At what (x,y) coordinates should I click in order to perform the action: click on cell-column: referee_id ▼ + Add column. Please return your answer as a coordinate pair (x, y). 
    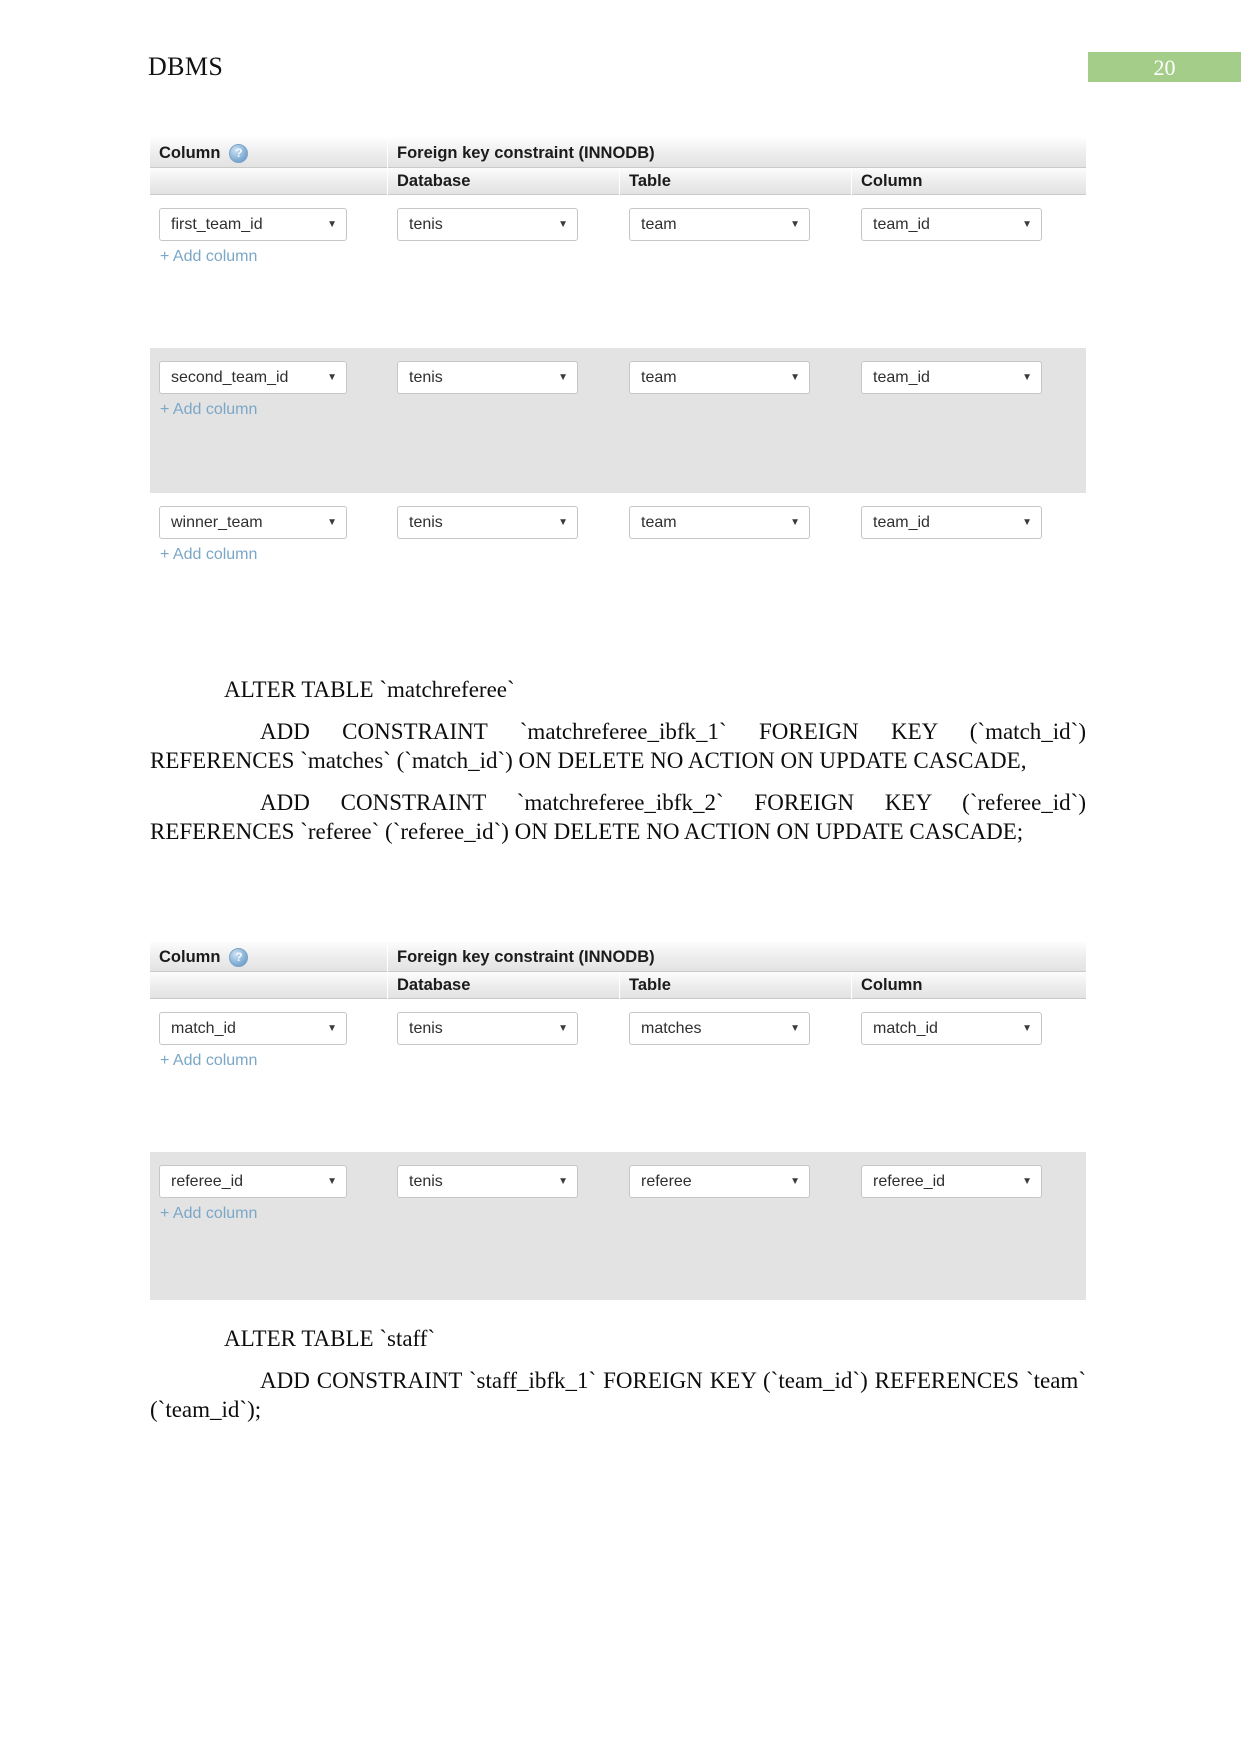
    Looking at the image, I should click on (269, 1187).